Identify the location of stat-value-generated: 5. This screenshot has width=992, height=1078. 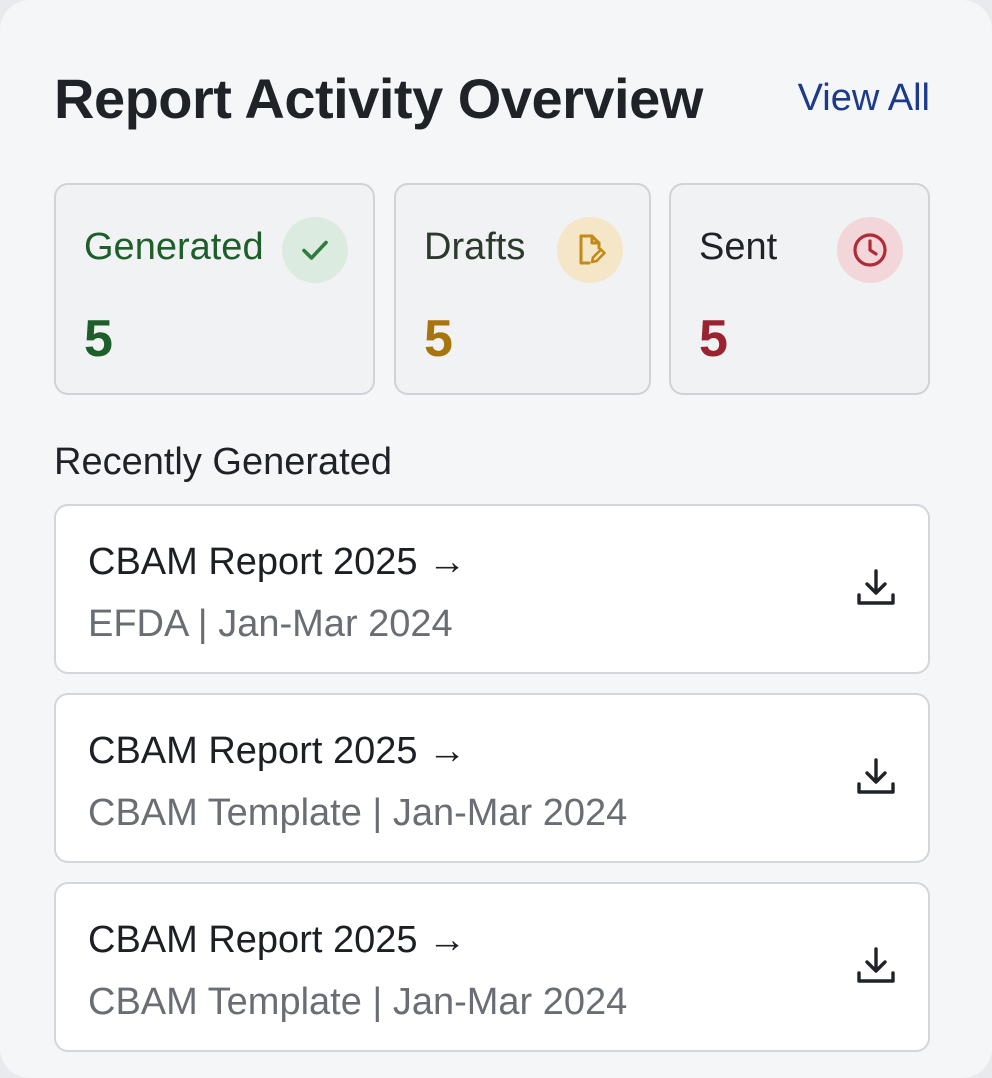
(98, 339).